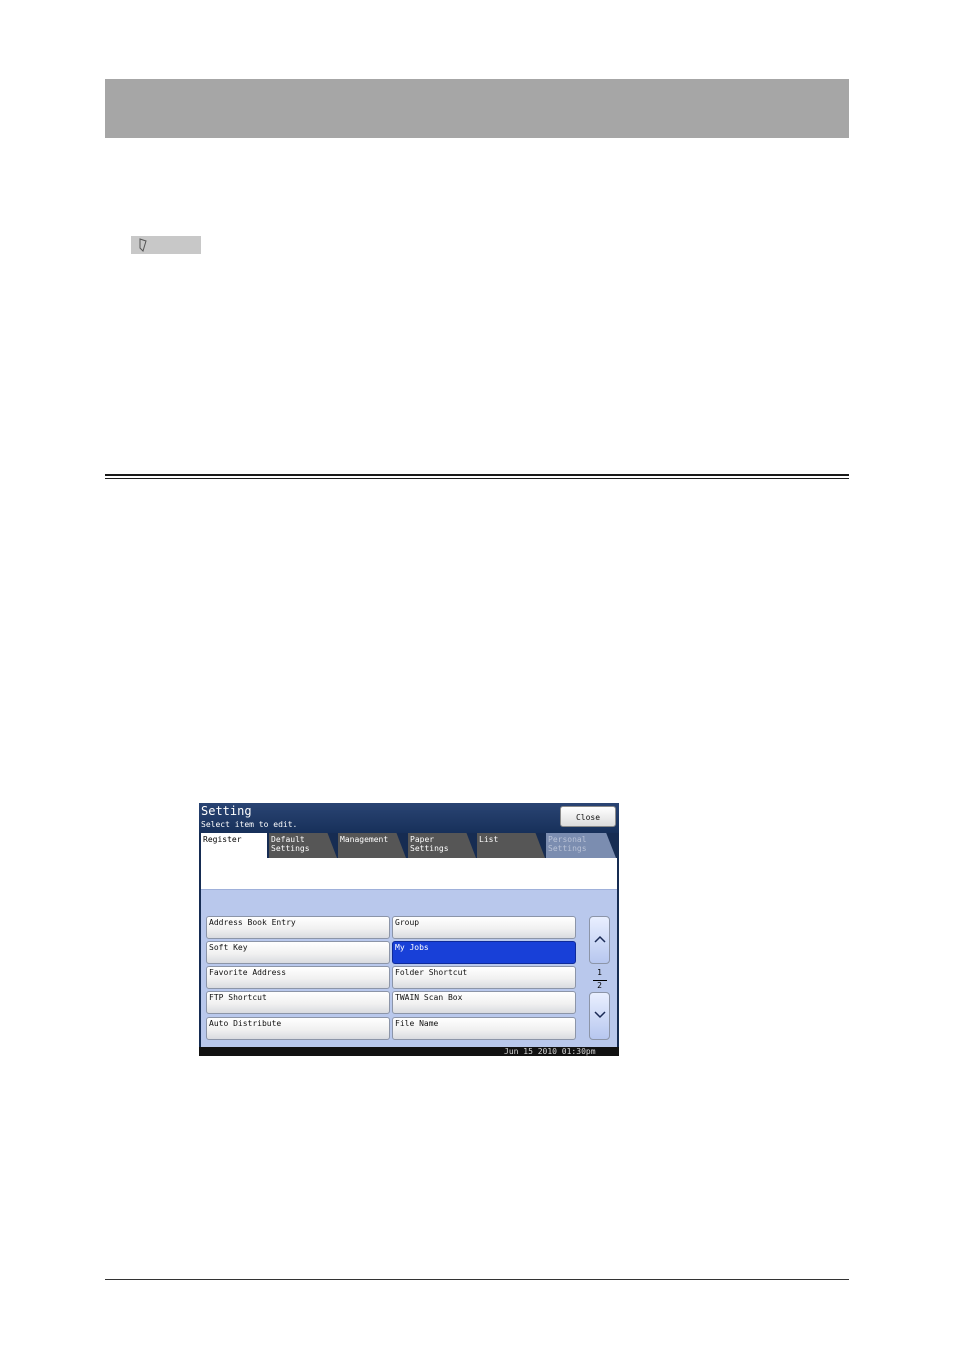 This screenshot has width=954, height=1347. Describe the element at coordinates (298, 1028) in the screenshot. I see `auto-distribute-button: Auto Distribute` at that location.